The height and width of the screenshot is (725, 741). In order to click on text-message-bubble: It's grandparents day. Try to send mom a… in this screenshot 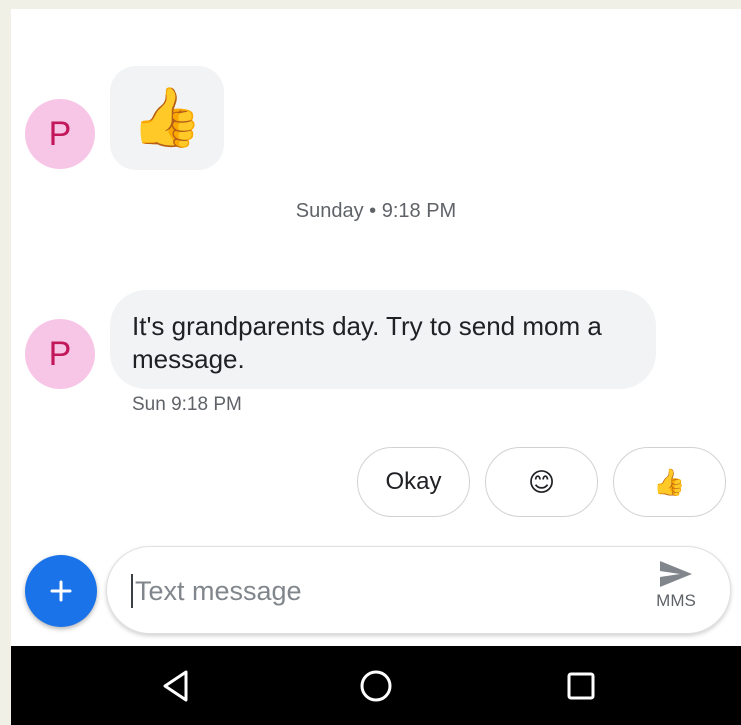, I will do `click(383, 339)`.